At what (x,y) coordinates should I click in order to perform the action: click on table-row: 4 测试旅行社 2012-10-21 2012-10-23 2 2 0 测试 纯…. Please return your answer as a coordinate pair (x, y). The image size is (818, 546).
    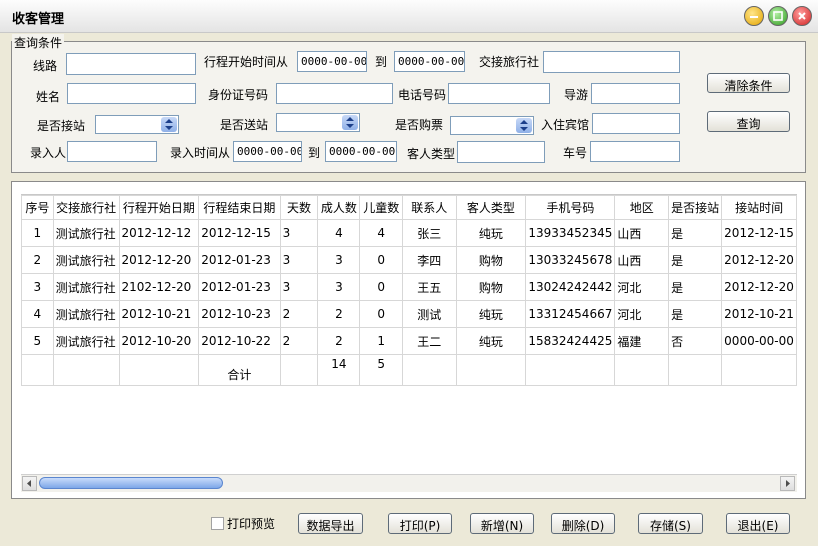
    Looking at the image, I should click on (409, 314).